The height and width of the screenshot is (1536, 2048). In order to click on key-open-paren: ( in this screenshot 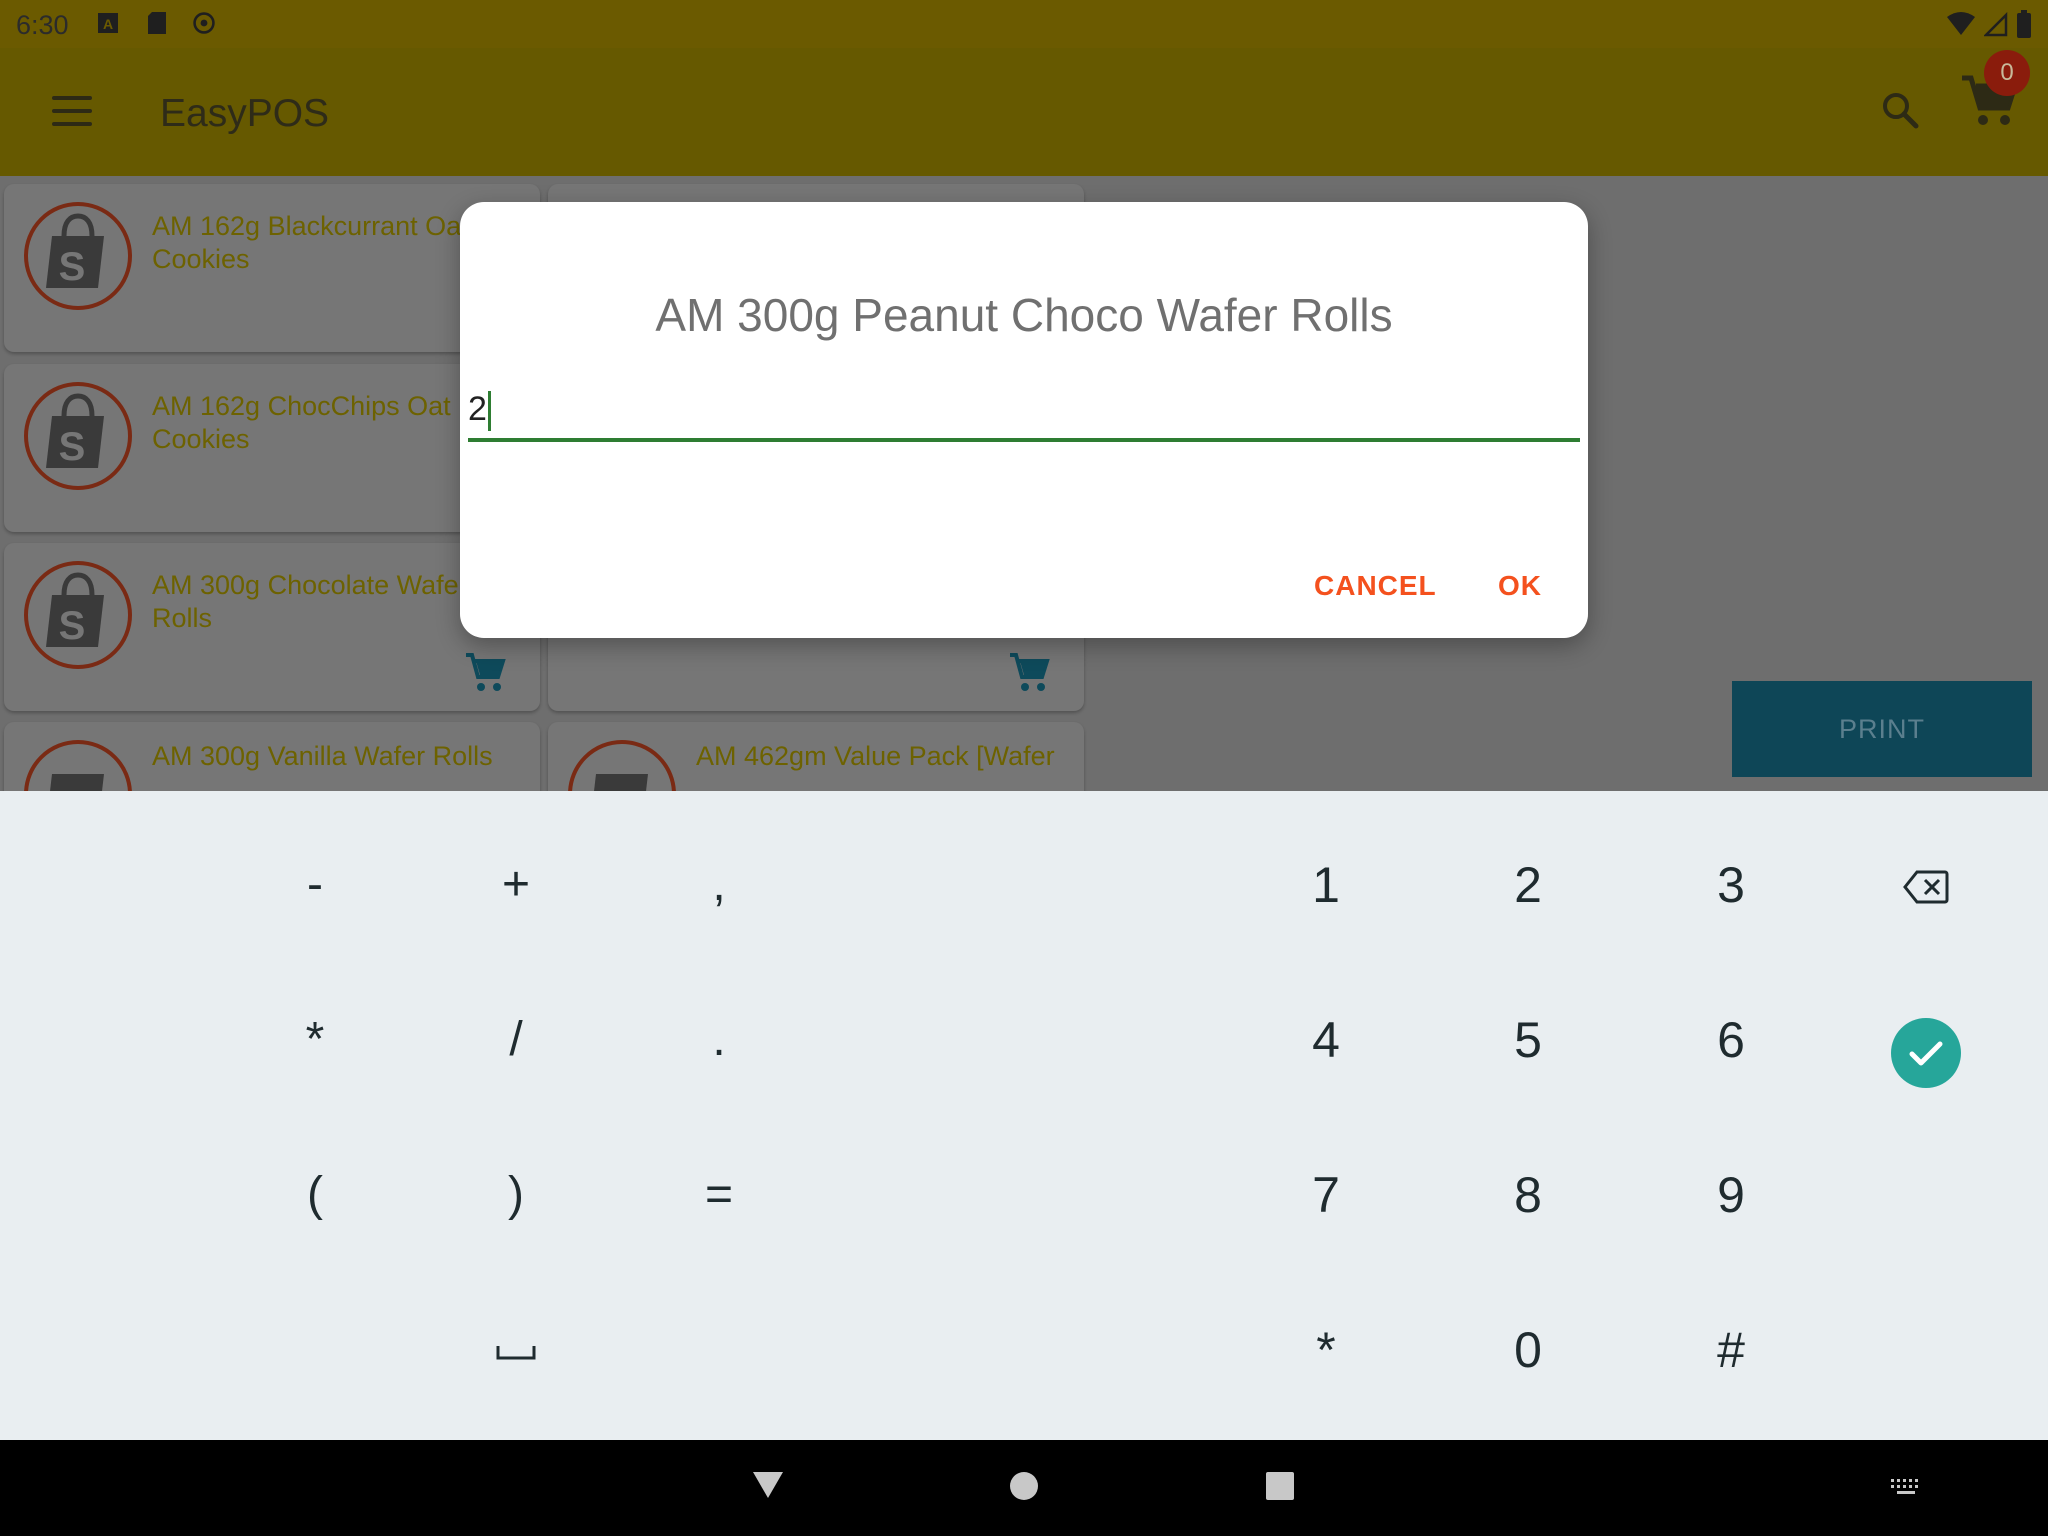, I will do `click(315, 1195)`.